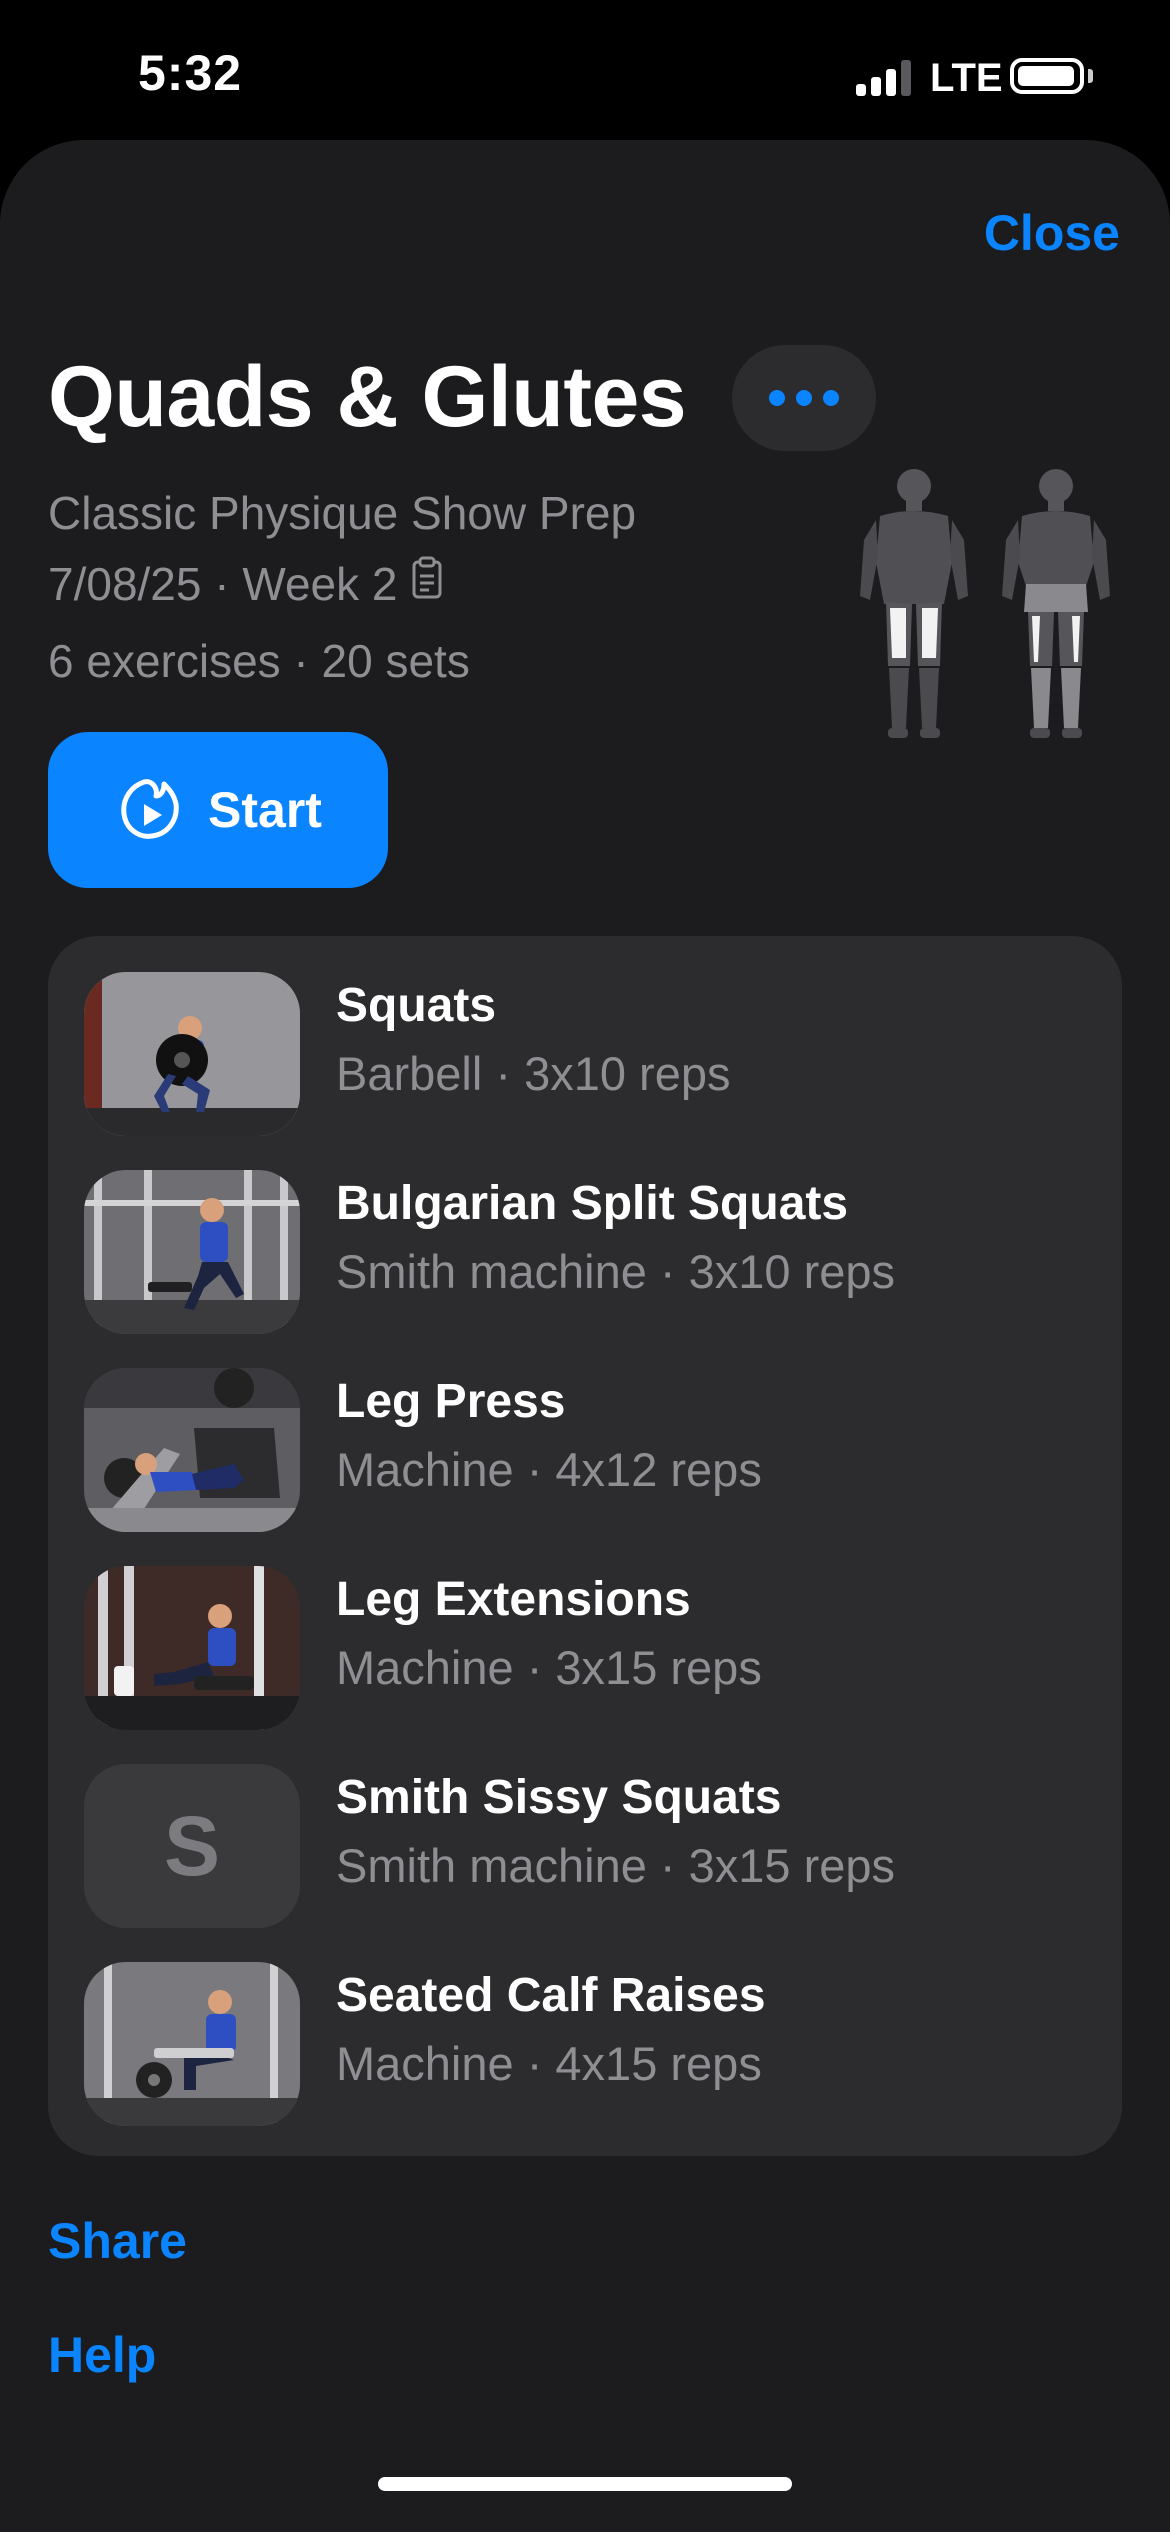 The width and height of the screenshot is (1170, 2532). Describe the element at coordinates (991, 606) in the screenshot. I see `muscle-map-icon` at that location.